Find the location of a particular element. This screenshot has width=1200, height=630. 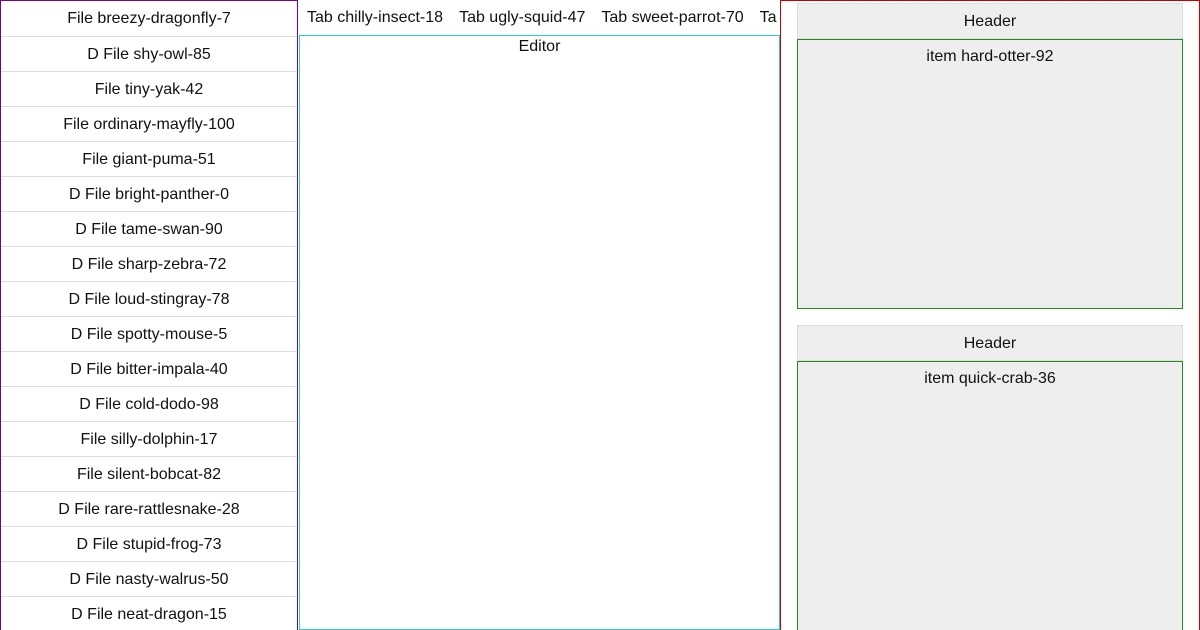

tab-ugly-squid: Tab ugly-squid-47 is located at coordinates (522, 17).